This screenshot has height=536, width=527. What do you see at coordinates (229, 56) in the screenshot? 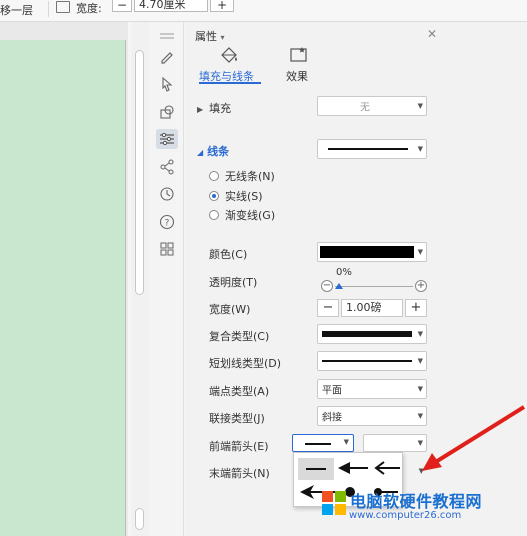
I see `fill-bucket-icon` at bounding box center [229, 56].